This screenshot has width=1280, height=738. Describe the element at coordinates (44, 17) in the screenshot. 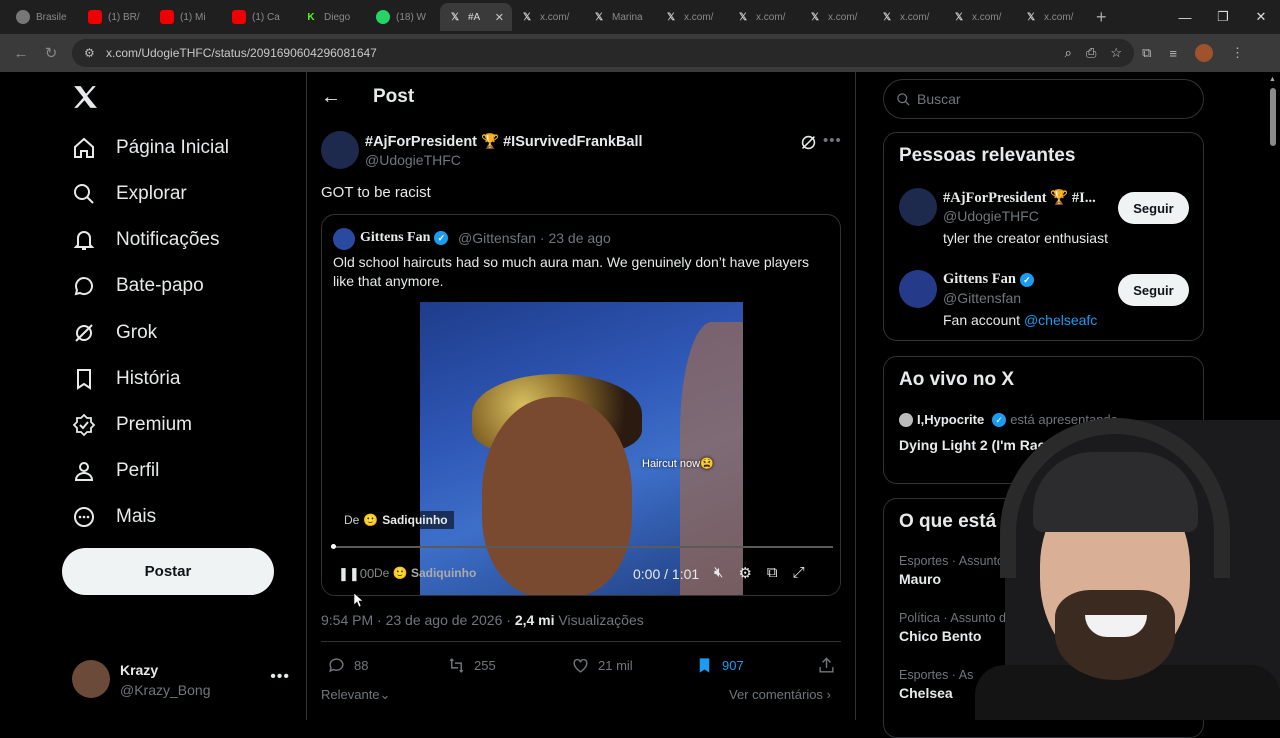

I see `browser-tab: Brasile` at that location.